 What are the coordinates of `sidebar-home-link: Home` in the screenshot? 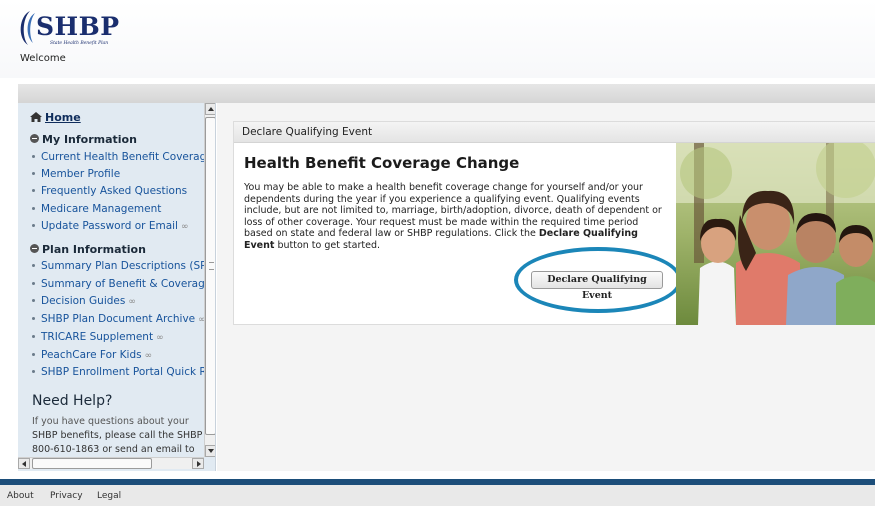 It's located at (55, 117).